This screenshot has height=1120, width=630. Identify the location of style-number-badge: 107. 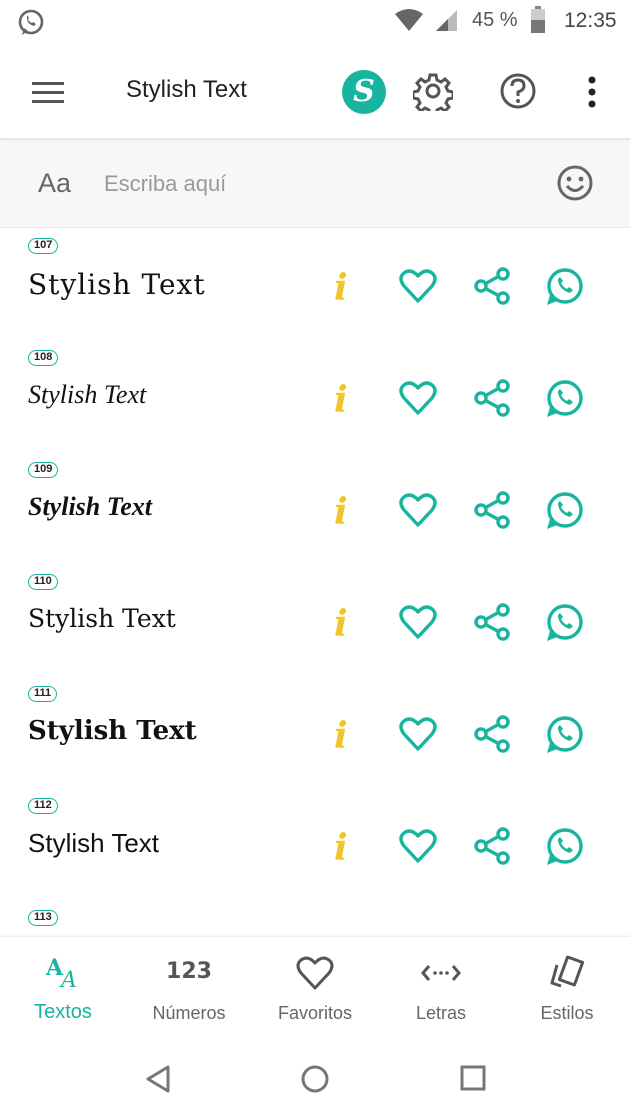
(43, 246).